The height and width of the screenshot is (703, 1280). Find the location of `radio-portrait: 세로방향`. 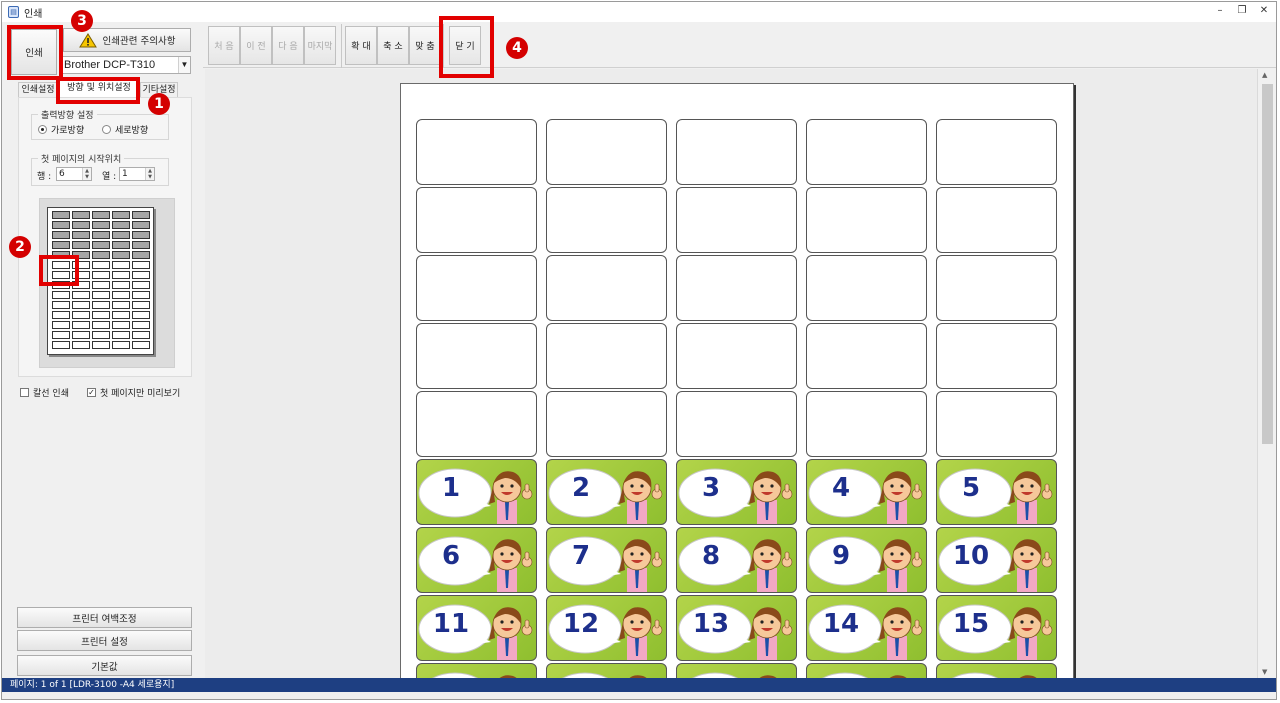

radio-portrait: 세로방향 is located at coordinates (125, 129).